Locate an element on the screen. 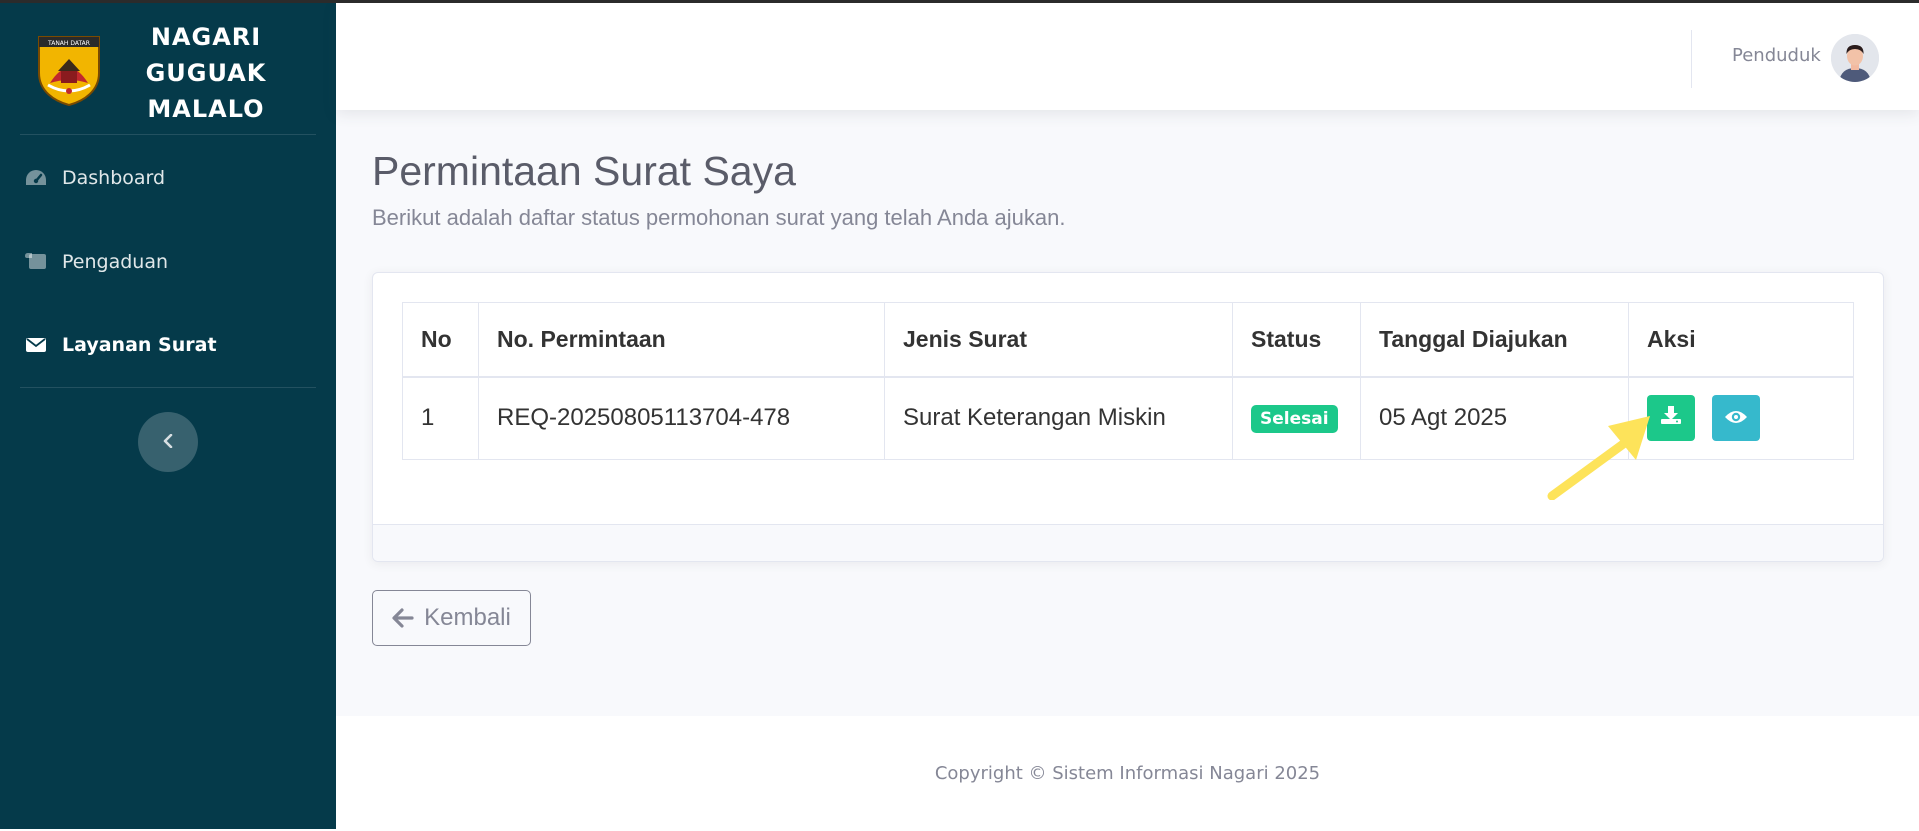 This screenshot has height=831, width=1919. sidebar-toggle-button is located at coordinates (168, 442).